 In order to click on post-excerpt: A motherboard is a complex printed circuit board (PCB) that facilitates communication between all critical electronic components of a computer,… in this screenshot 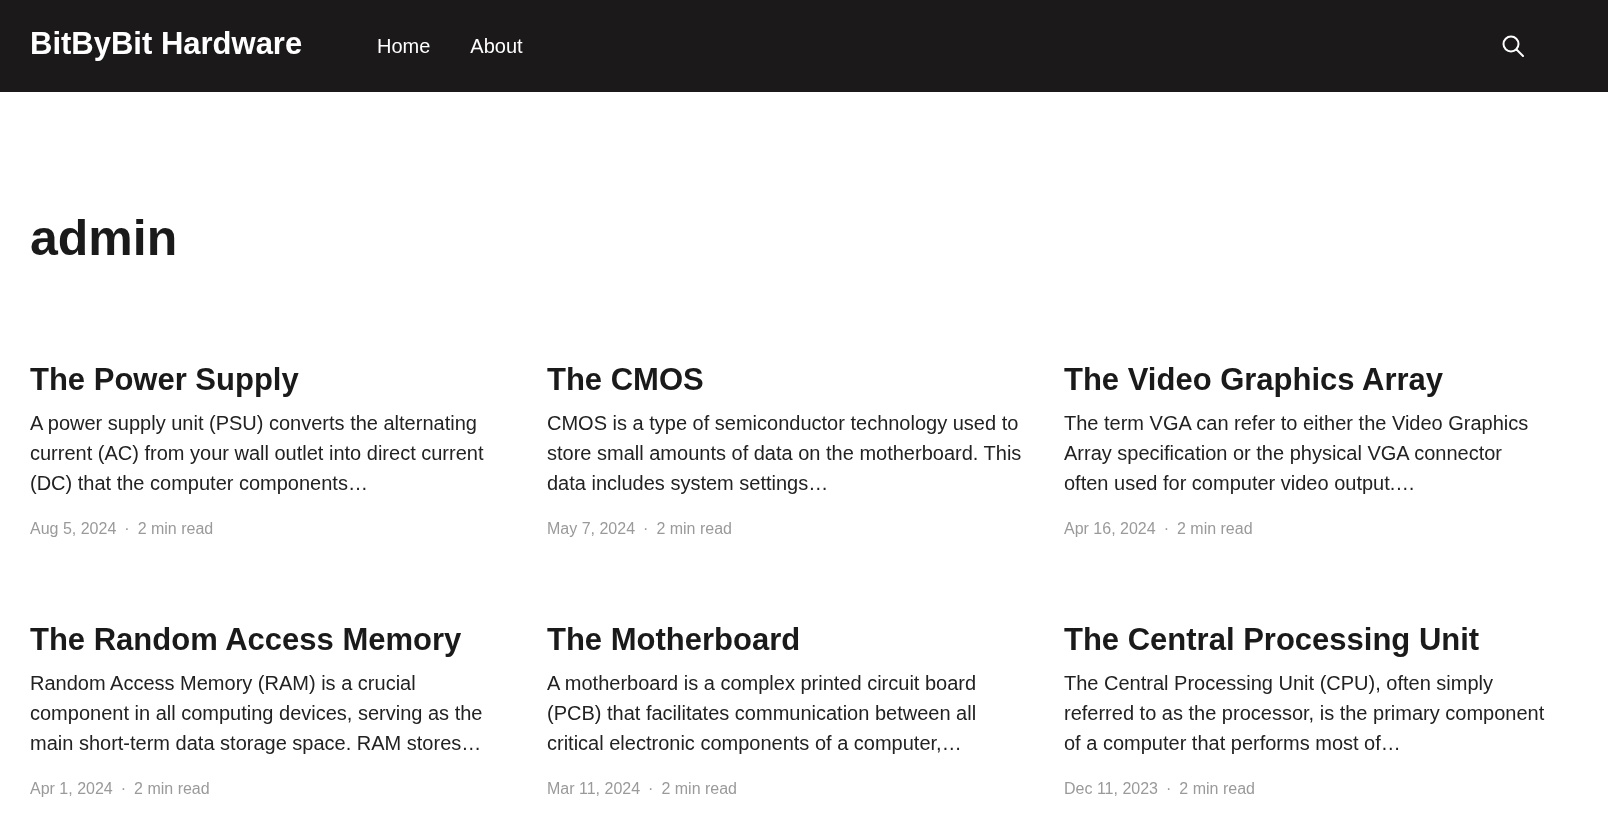, I will do `click(762, 713)`.